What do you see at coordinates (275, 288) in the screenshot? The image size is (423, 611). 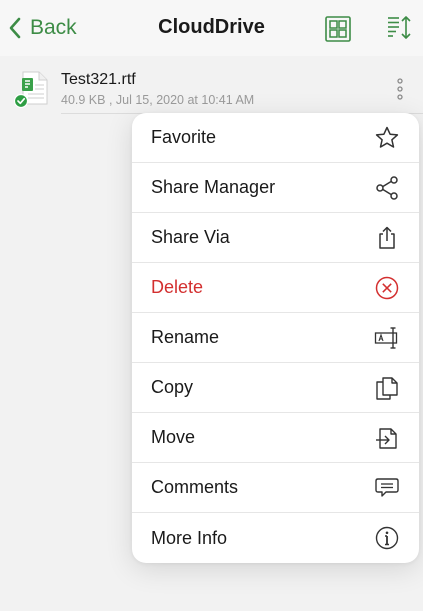 I see `menu-item-delete: Delete` at bounding box center [275, 288].